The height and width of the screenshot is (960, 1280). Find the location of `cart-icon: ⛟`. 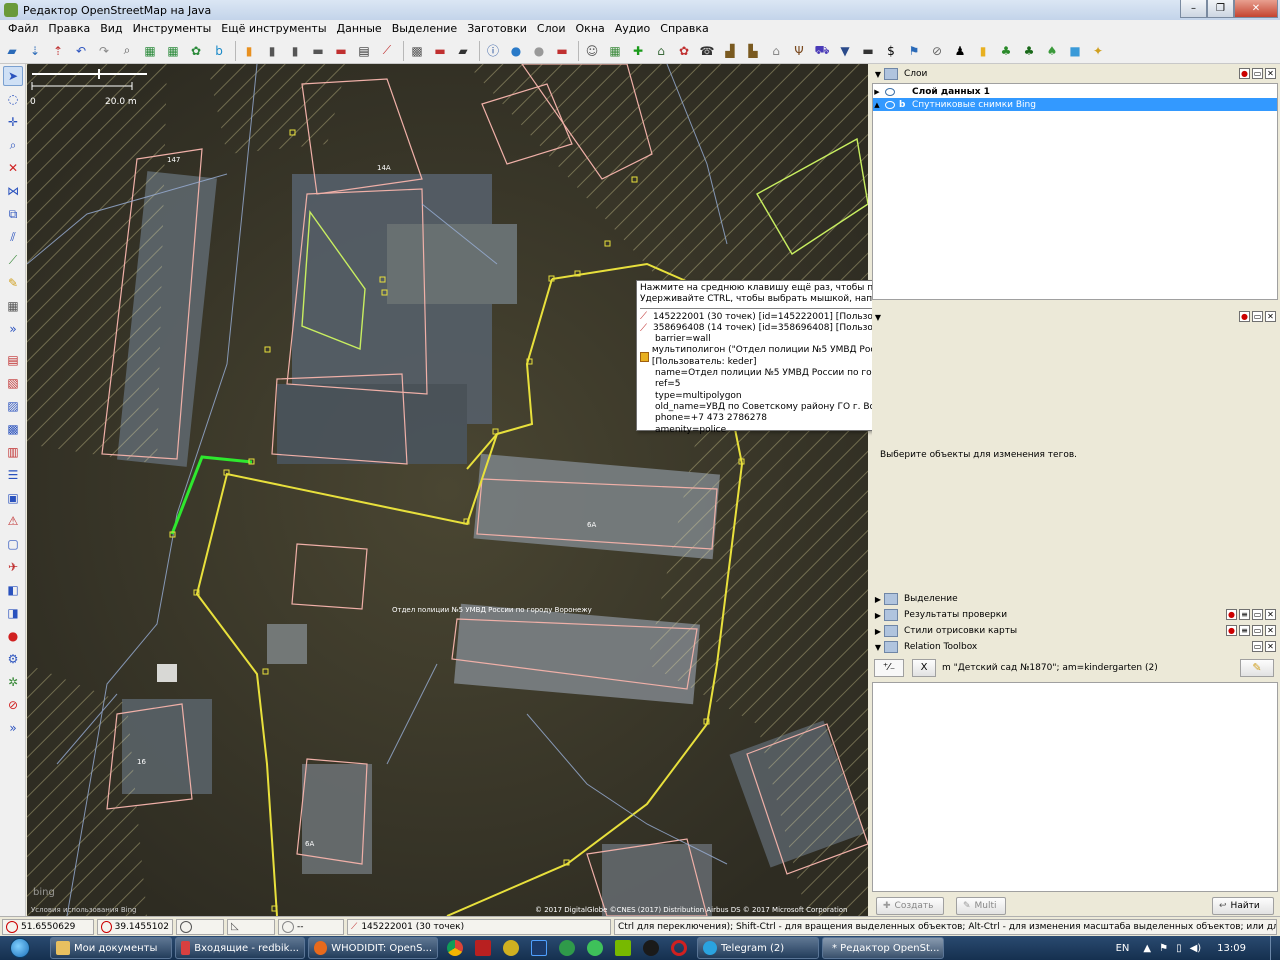

cart-icon: ⛟ is located at coordinates (822, 51).